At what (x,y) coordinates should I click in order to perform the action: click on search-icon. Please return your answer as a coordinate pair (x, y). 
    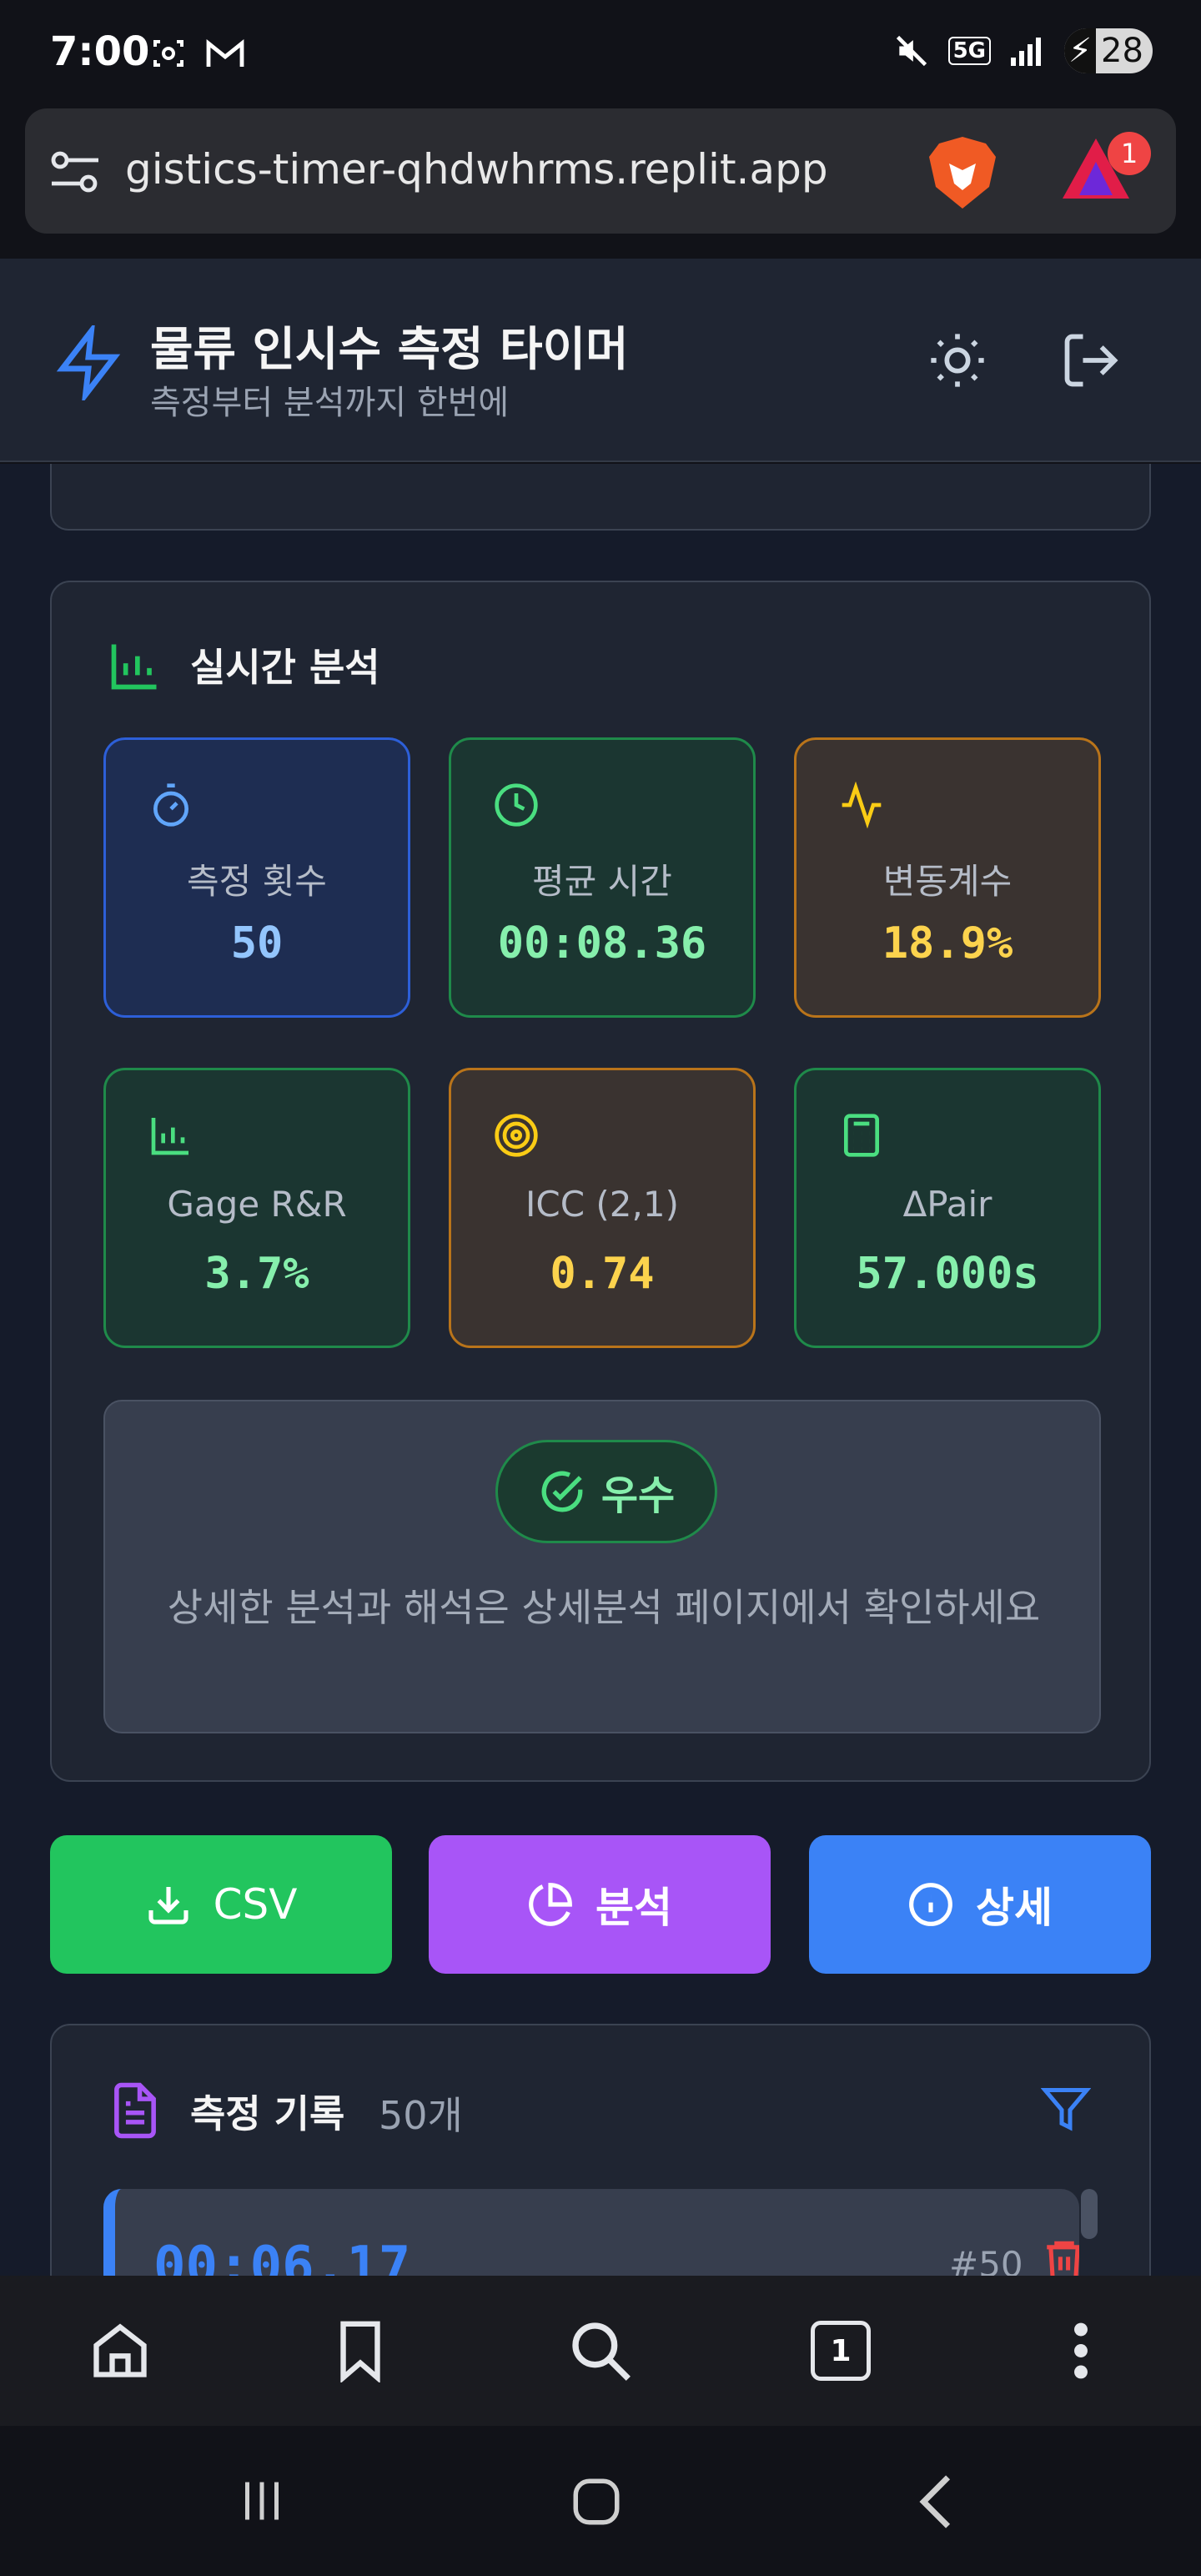
    Looking at the image, I should click on (602, 2351).